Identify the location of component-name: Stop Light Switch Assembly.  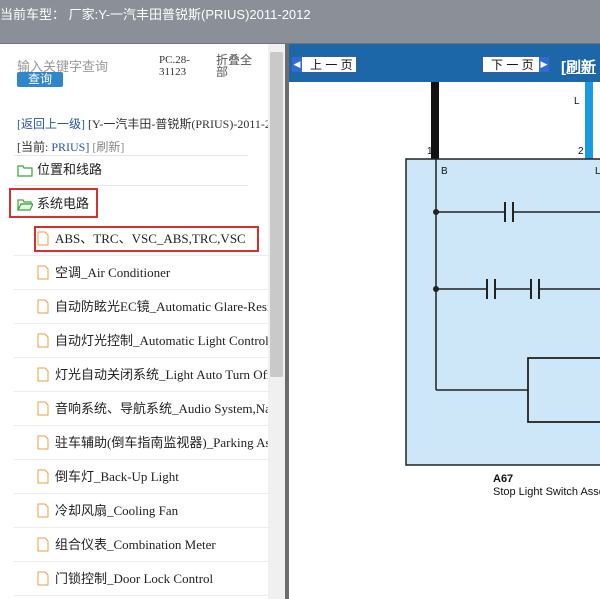
(546, 492).